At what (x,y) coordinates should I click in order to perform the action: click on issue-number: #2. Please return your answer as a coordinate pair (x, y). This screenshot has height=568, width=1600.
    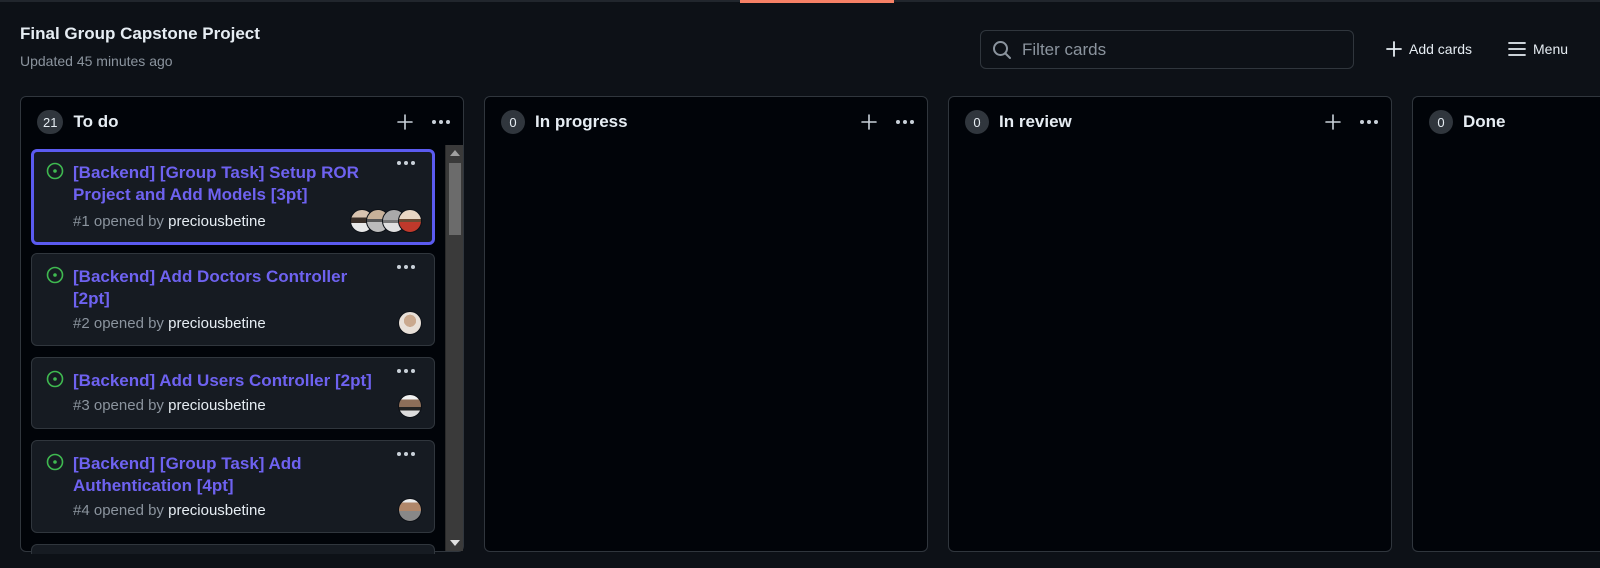
    Looking at the image, I should click on (81, 323).